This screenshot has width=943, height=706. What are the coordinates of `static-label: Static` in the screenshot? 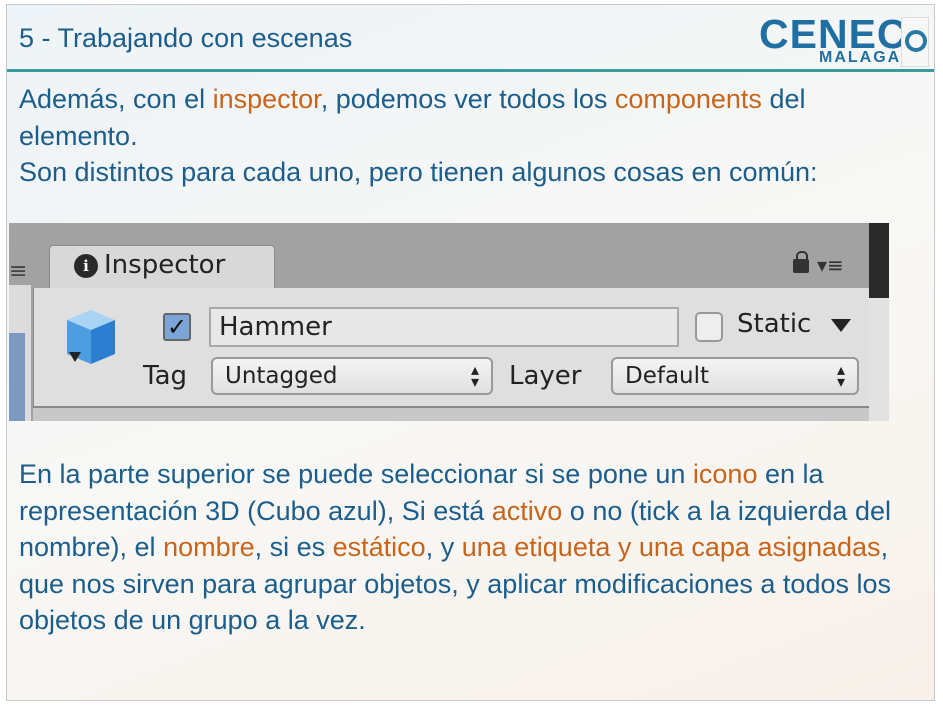 It's located at (774, 324).